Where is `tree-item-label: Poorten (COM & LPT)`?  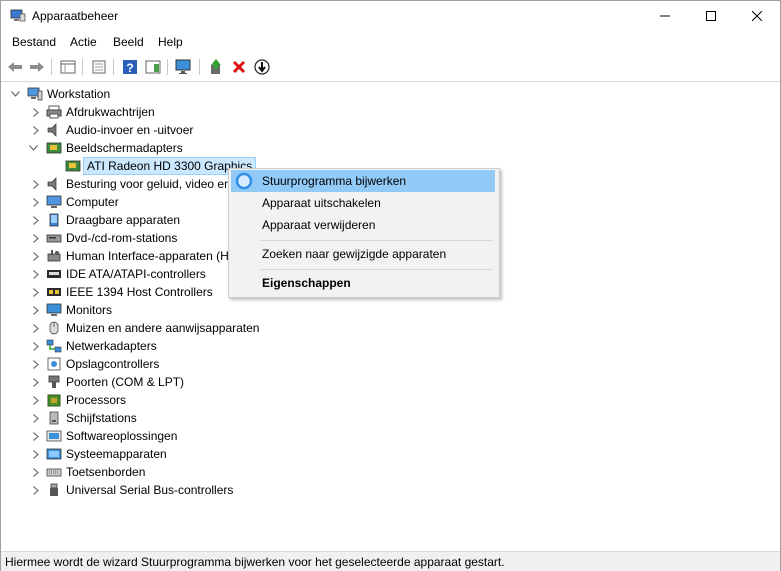 tree-item-label: Poorten (COM & LPT) is located at coordinates (125, 382).